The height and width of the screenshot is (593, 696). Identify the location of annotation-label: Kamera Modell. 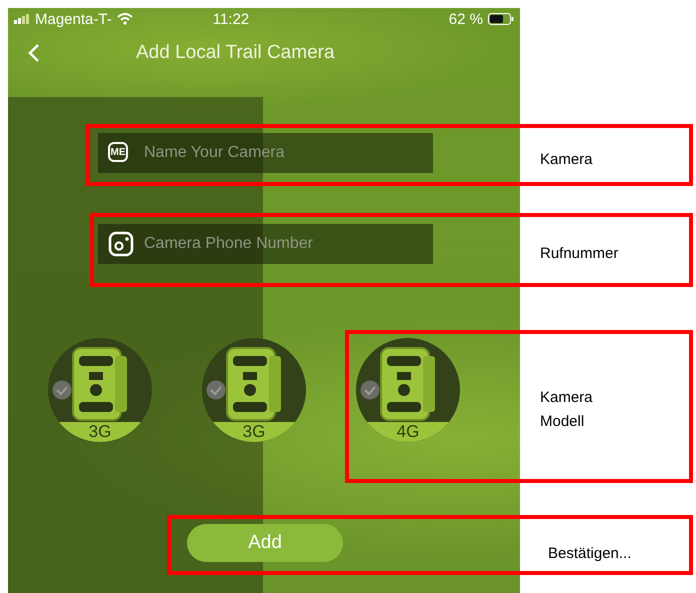
(567, 410).